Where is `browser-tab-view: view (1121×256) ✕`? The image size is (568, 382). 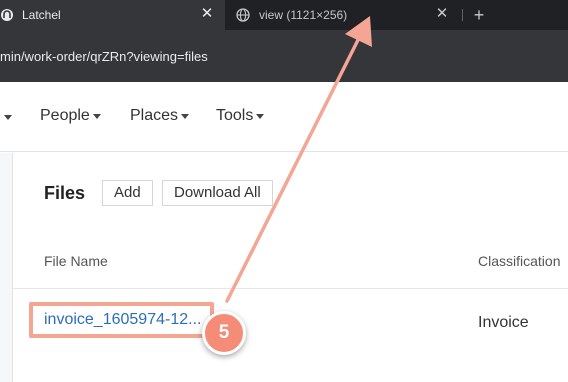 browser-tab-view: view (1121×256) ✕ is located at coordinates (343, 15).